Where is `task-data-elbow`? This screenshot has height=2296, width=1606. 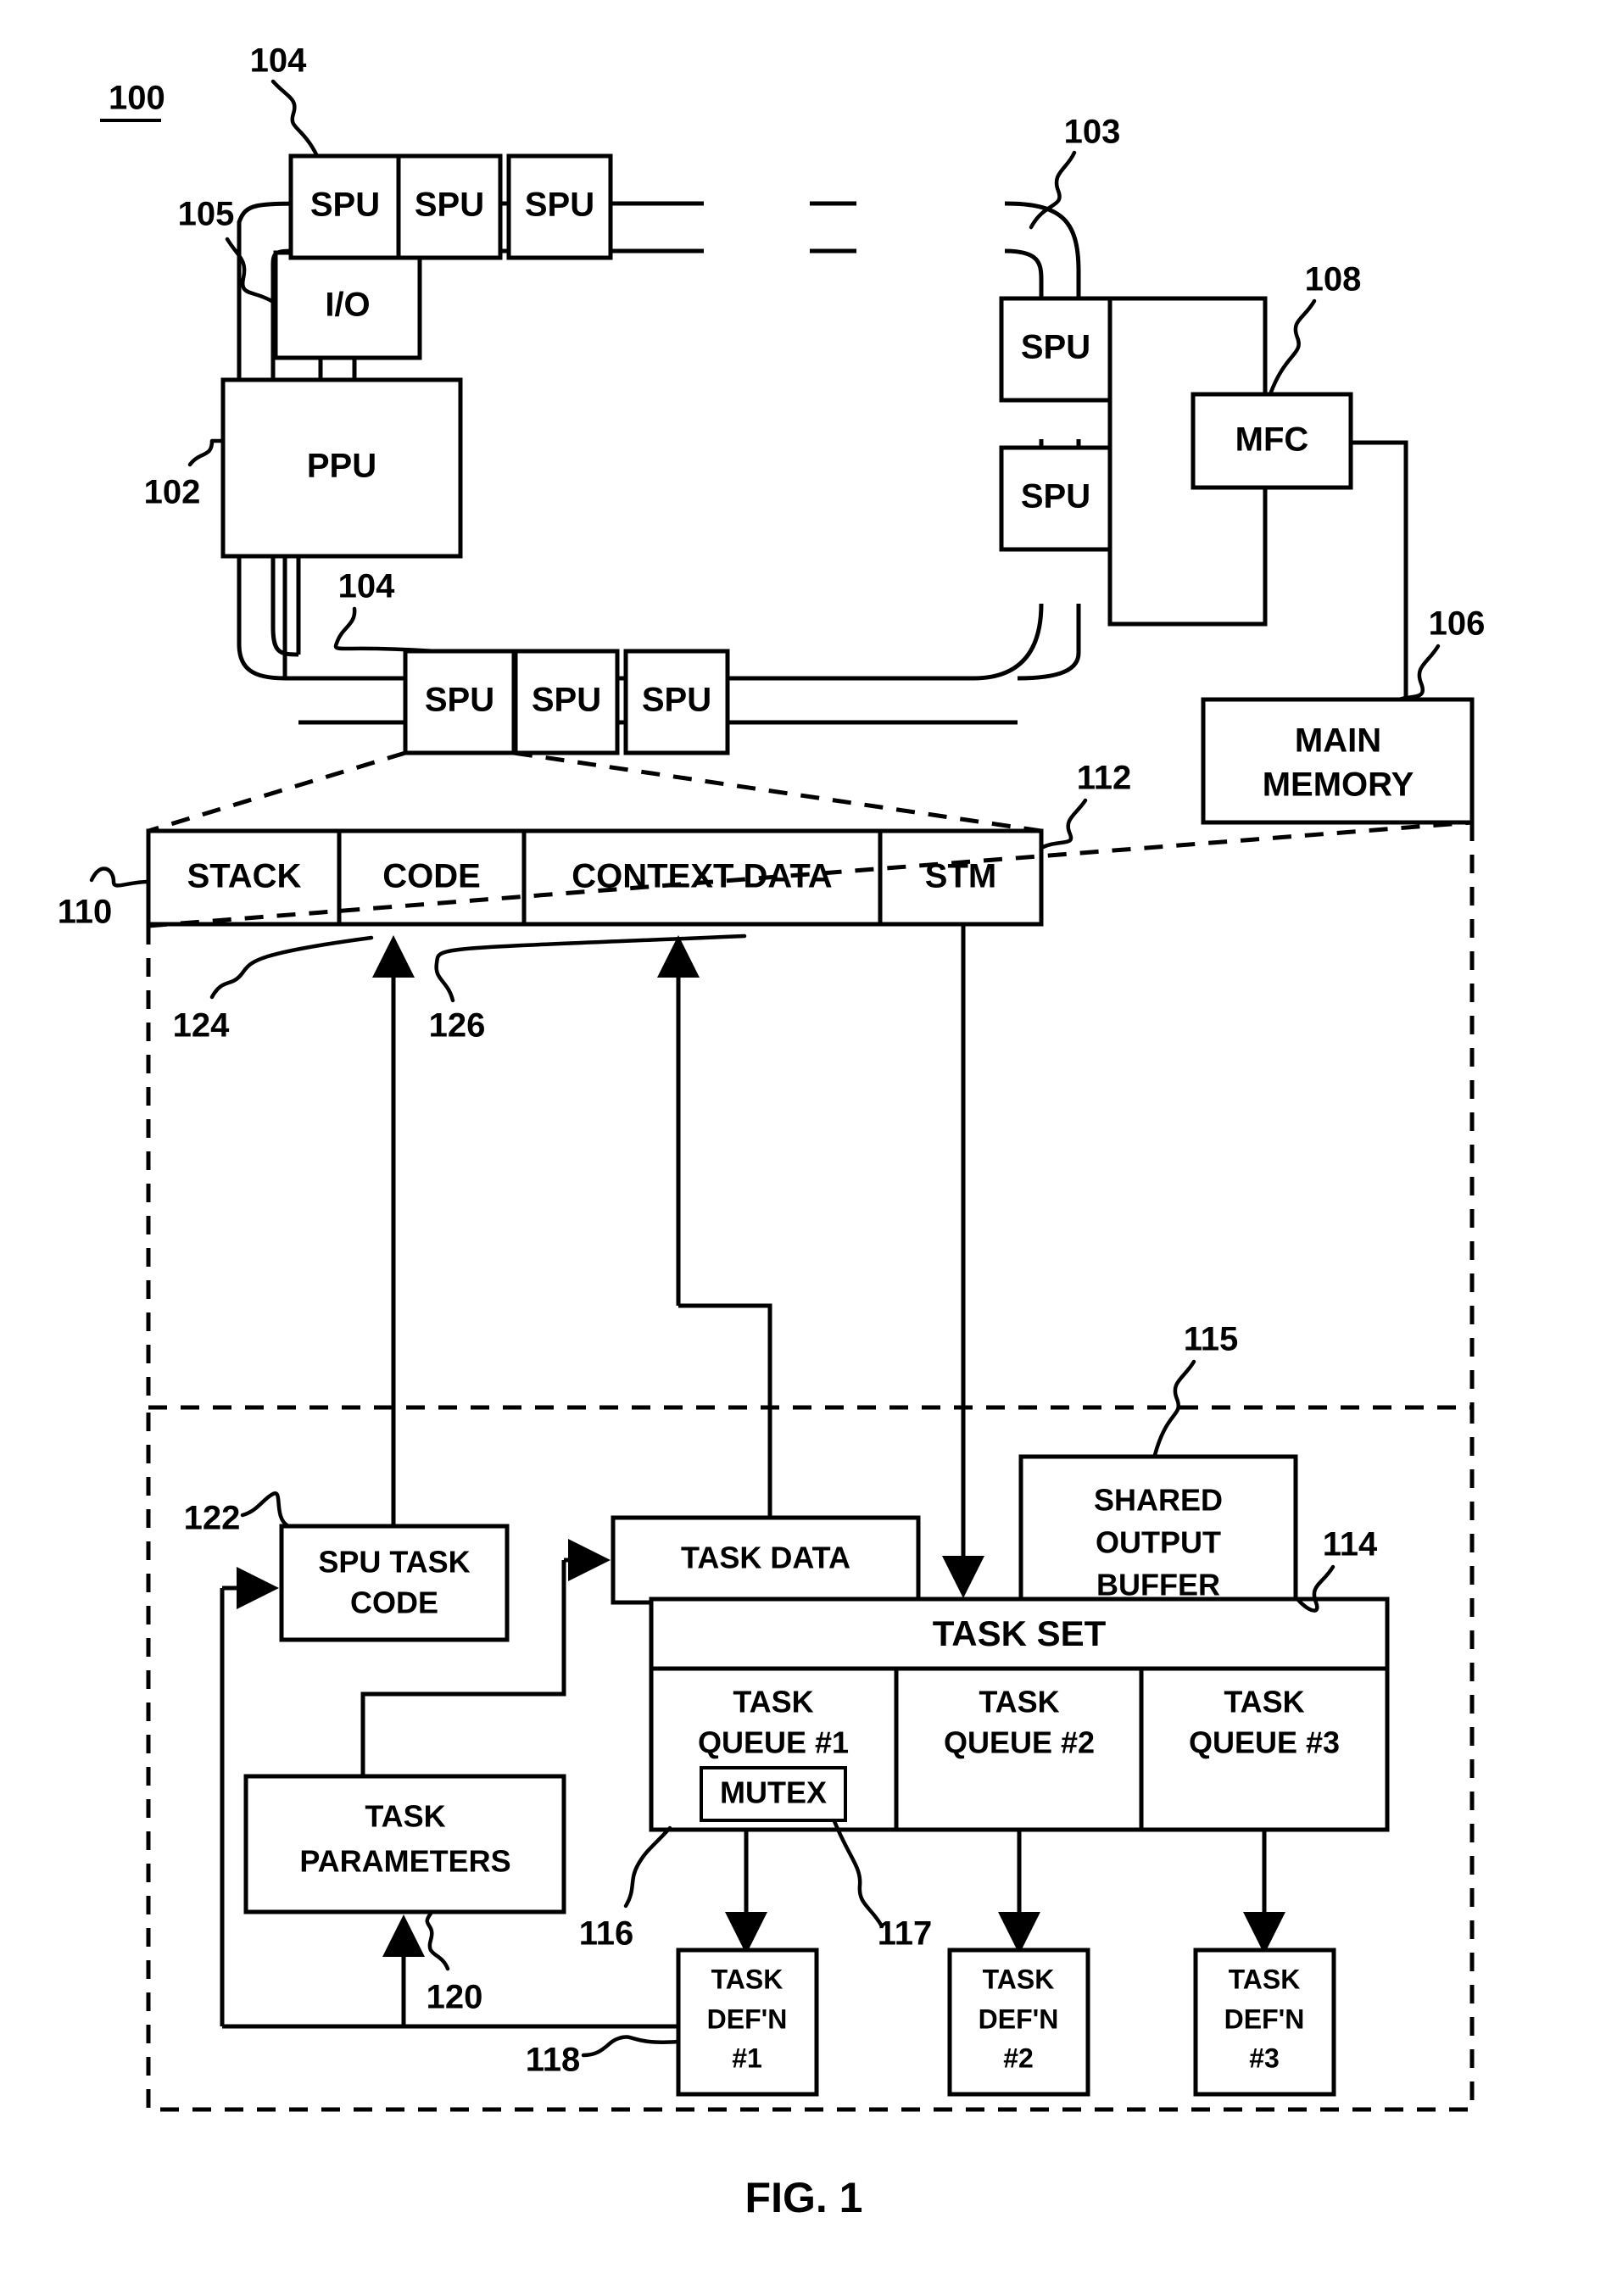
task-data-elbow is located at coordinates (725, 1410).